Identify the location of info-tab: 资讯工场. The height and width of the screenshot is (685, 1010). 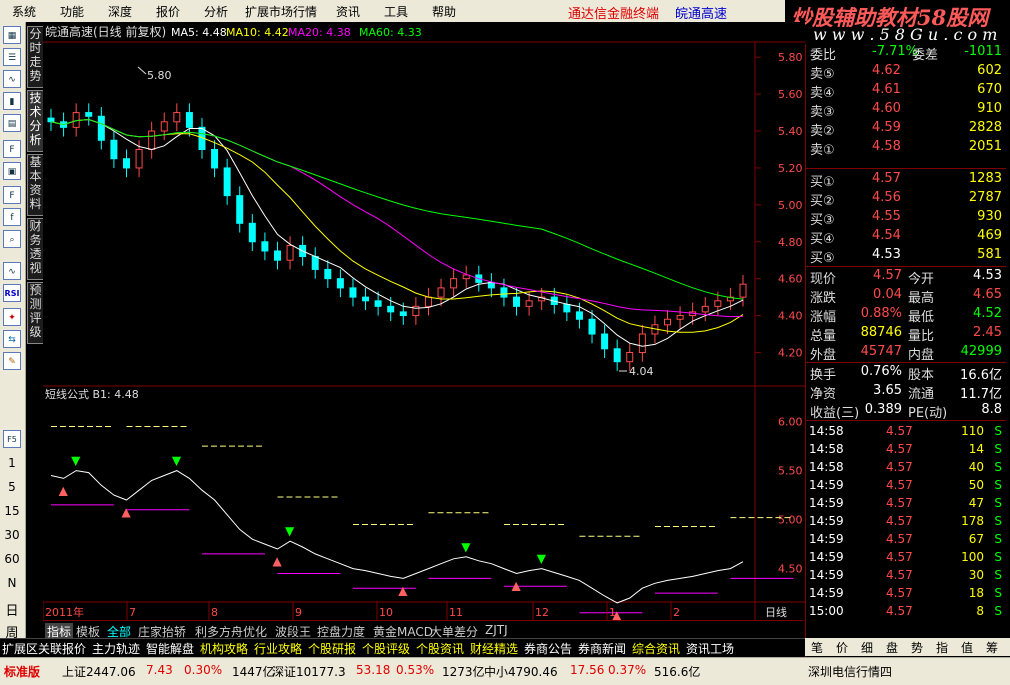
(710, 648).